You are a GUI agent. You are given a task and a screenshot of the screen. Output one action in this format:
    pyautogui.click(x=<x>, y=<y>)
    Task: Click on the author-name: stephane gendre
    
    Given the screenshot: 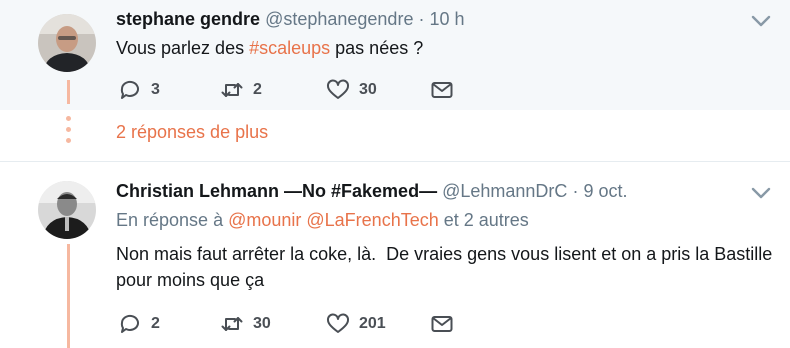 What is the action you would take?
    pyautogui.click(x=188, y=19)
    